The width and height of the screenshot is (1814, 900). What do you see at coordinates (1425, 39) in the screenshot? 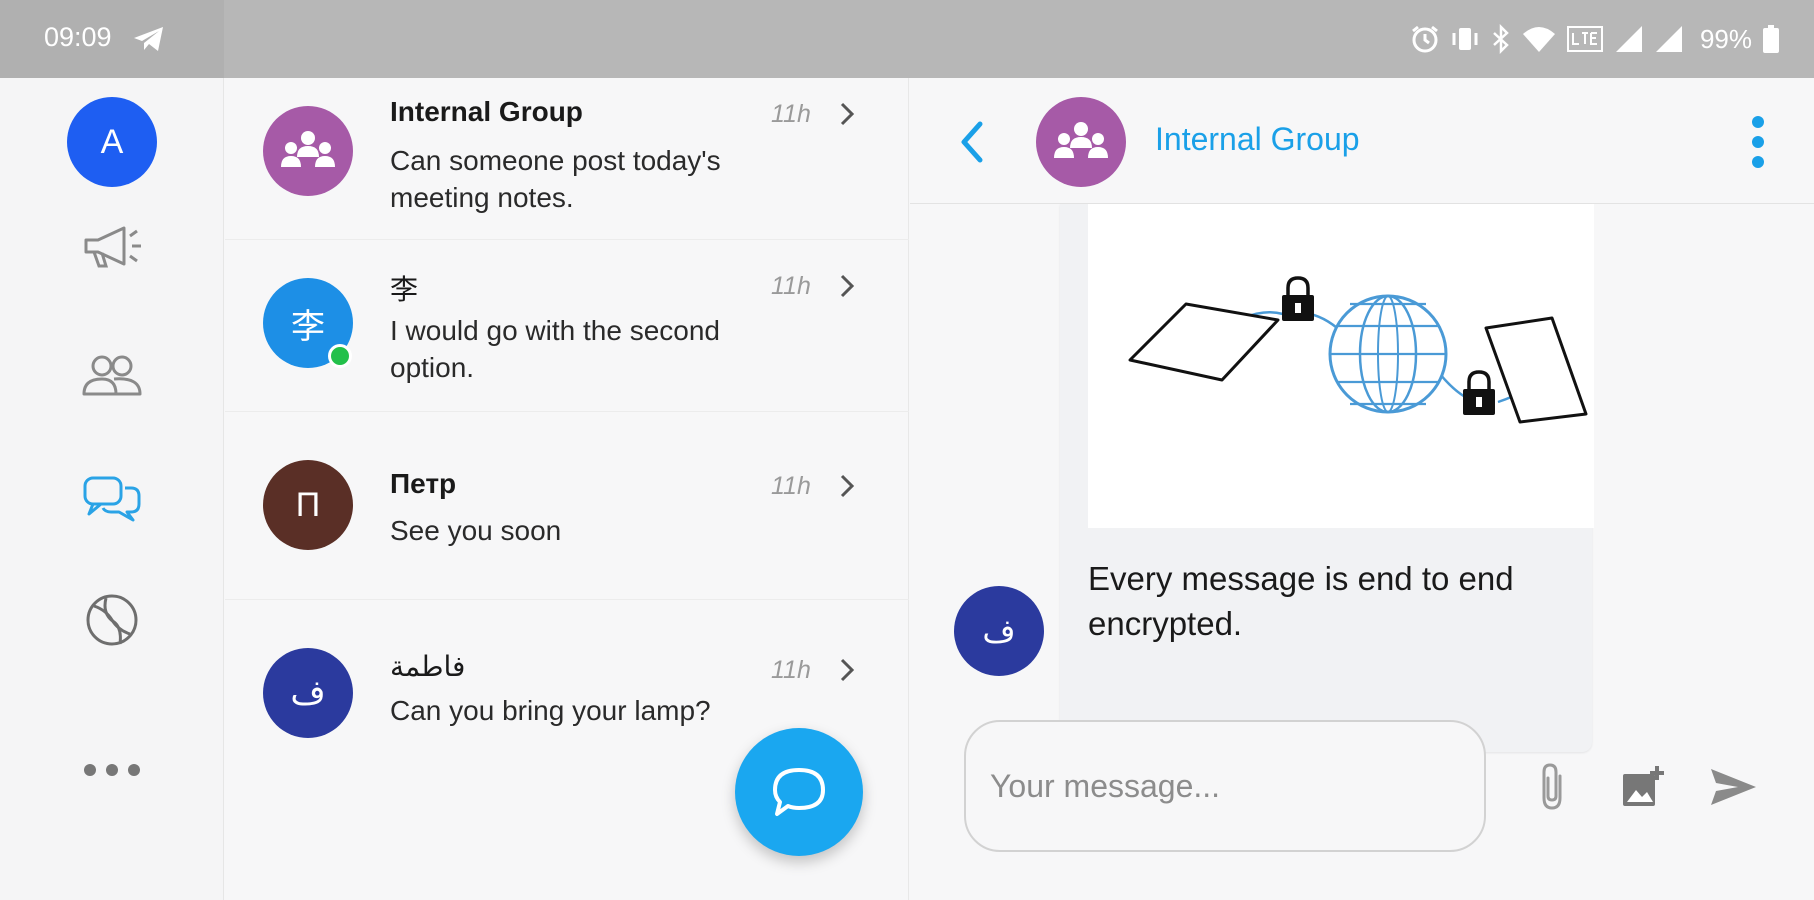
I see `alarm-icon` at bounding box center [1425, 39].